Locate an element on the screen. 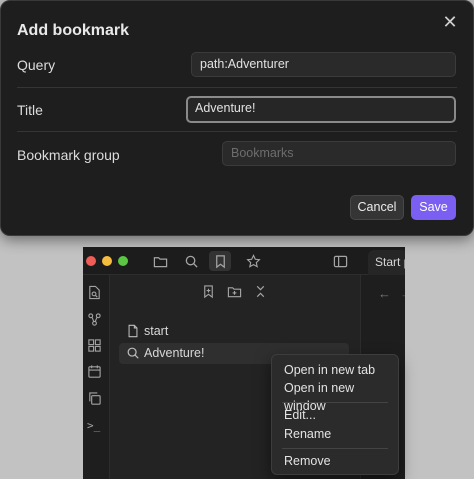 The width and height of the screenshot is (474, 479). title-bar is located at coordinates (244, 261).